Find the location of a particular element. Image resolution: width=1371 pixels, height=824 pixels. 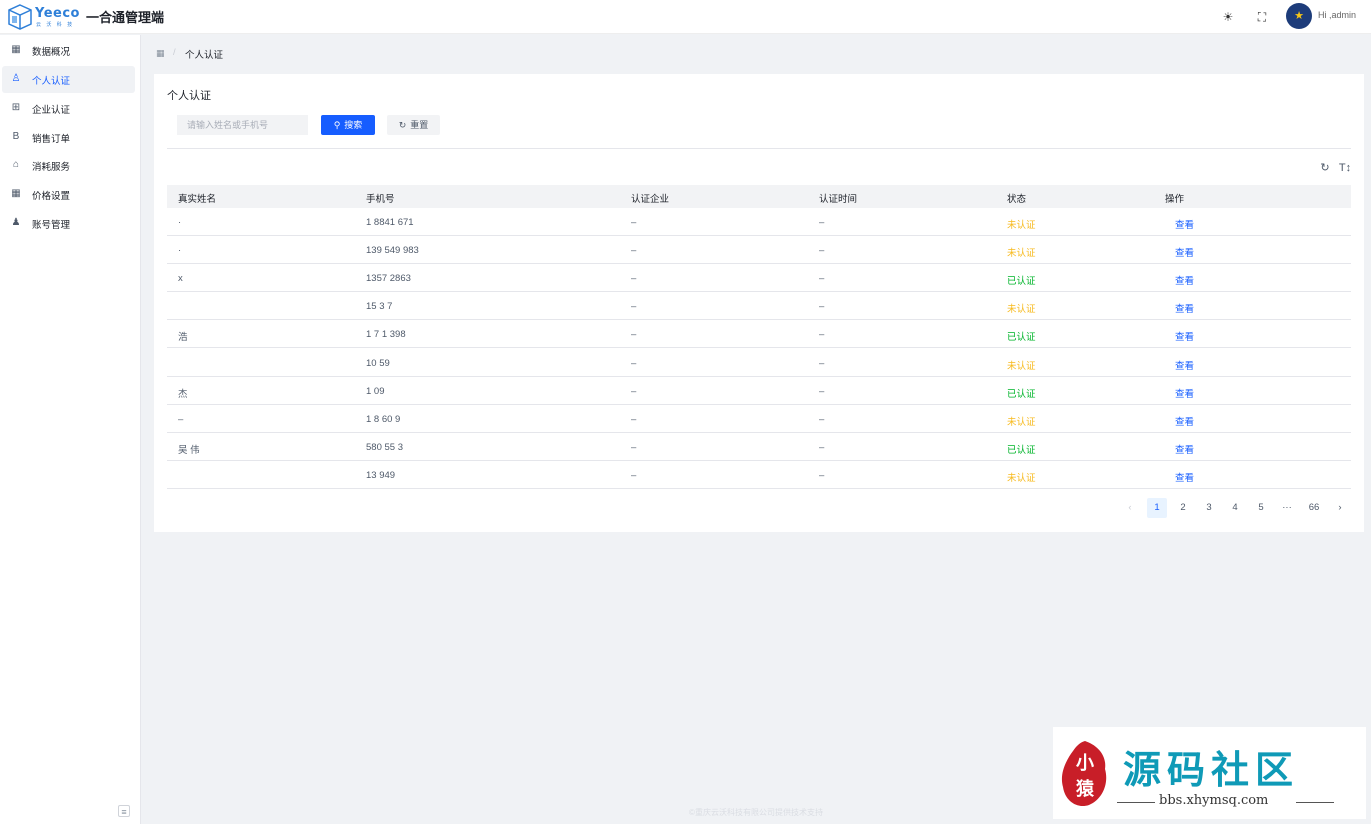

table-cell-phone: 1 7 1 398 is located at coordinates (386, 335).